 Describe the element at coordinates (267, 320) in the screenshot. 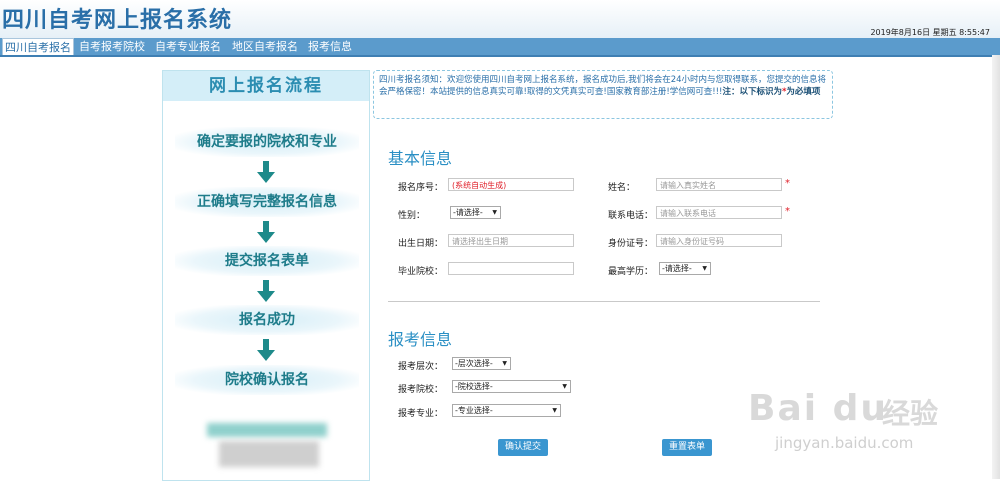

I see `process-step-4: 报名成功` at that location.